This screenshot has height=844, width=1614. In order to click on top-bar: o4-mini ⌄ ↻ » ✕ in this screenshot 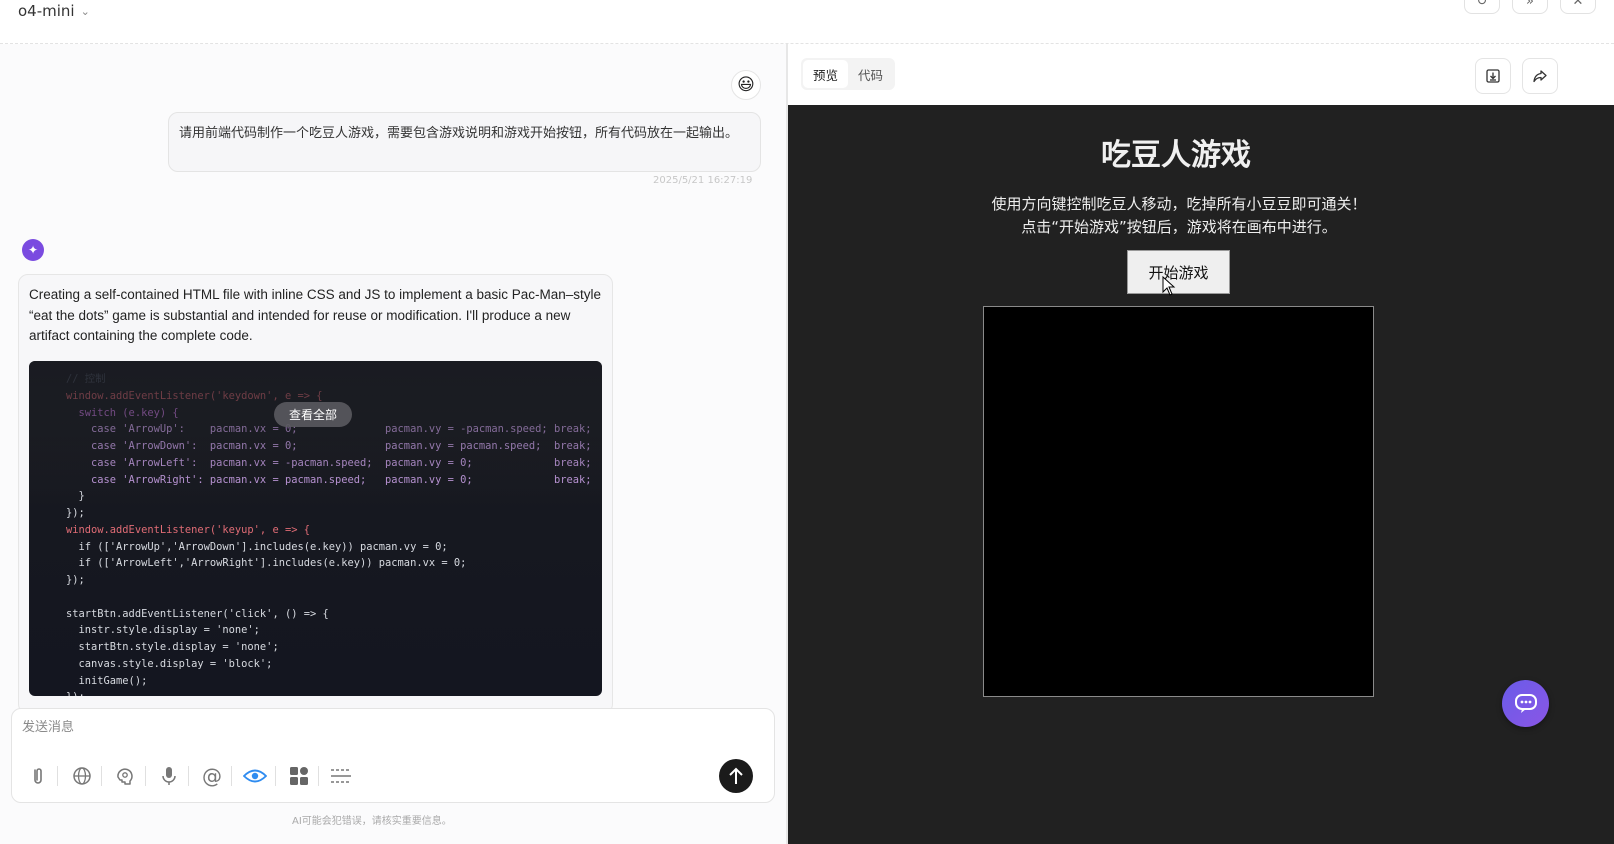, I will do `click(807, 22)`.